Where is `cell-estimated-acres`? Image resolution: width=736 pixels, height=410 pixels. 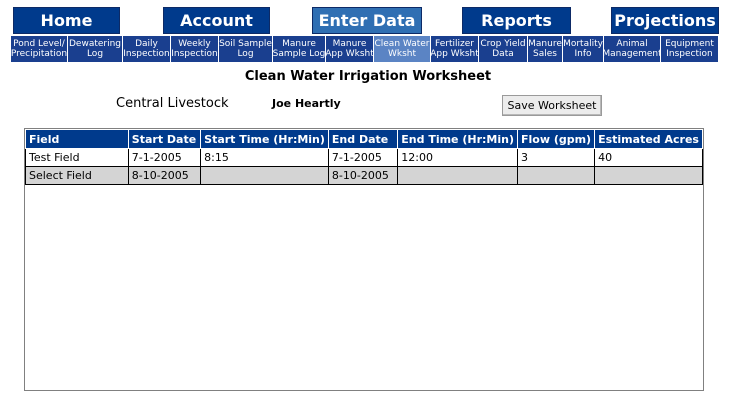
cell-estimated-acres is located at coordinates (648, 175).